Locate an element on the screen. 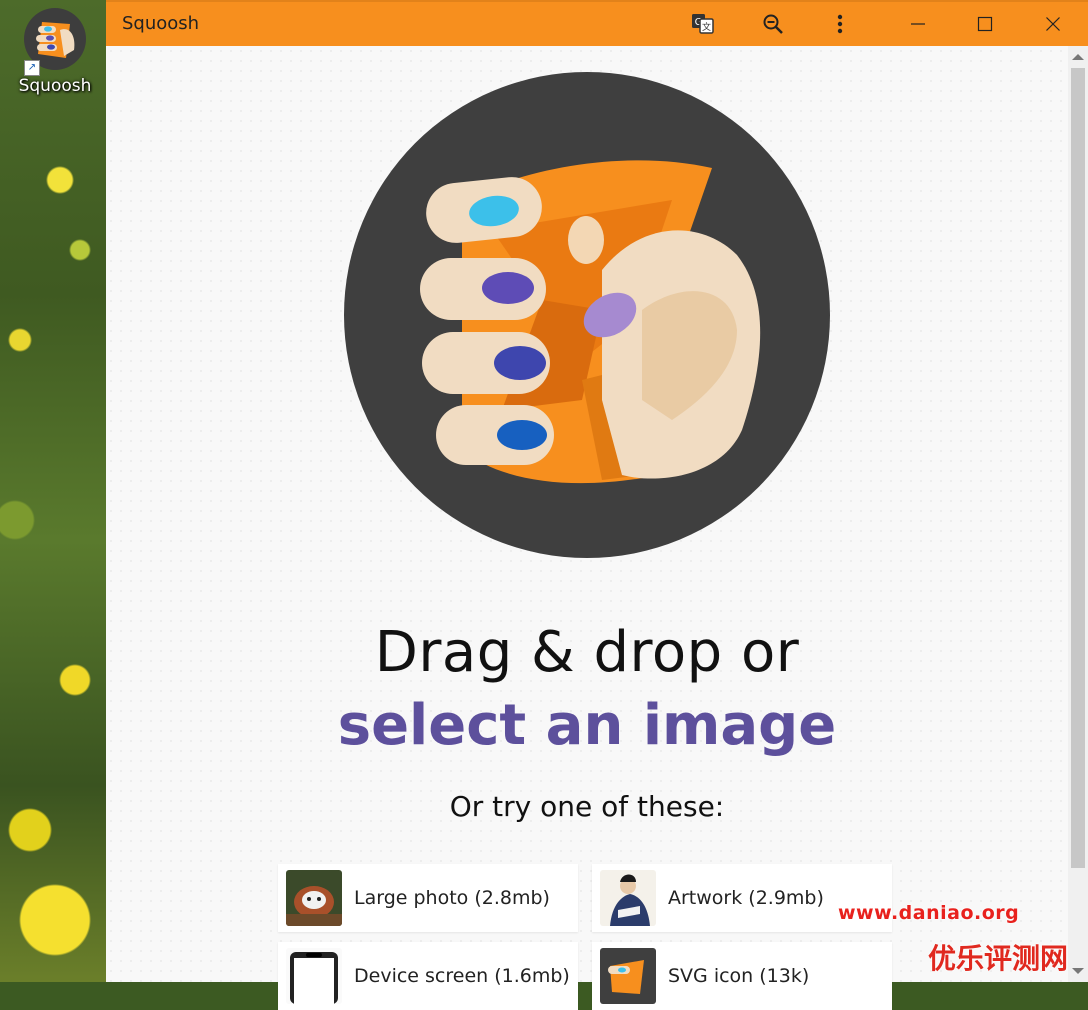 Image resolution: width=1088 pixels, height=1010 pixels. minimize-icon is located at coordinates (918, 24).